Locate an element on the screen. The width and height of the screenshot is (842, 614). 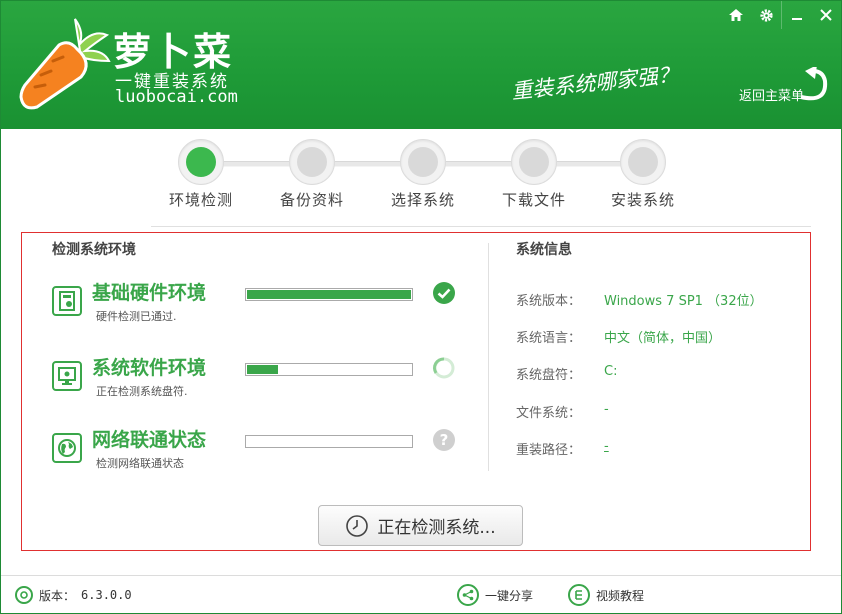
minimize-button is located at coordinates (796, 15).